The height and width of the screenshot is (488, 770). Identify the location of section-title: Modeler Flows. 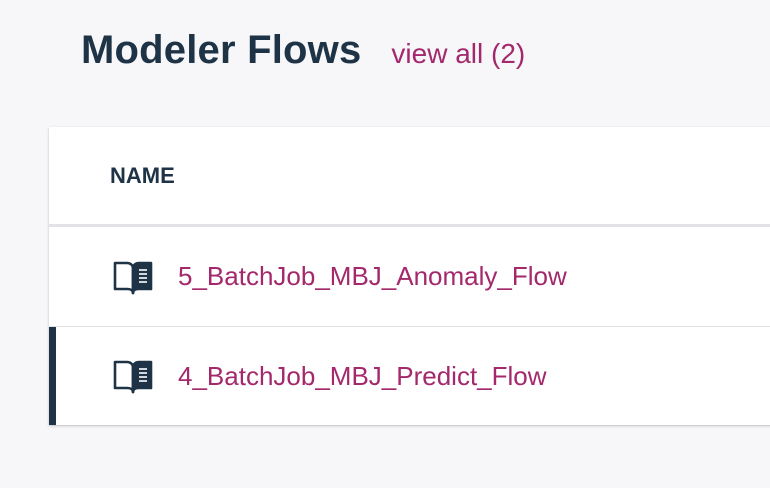
(221, 50).